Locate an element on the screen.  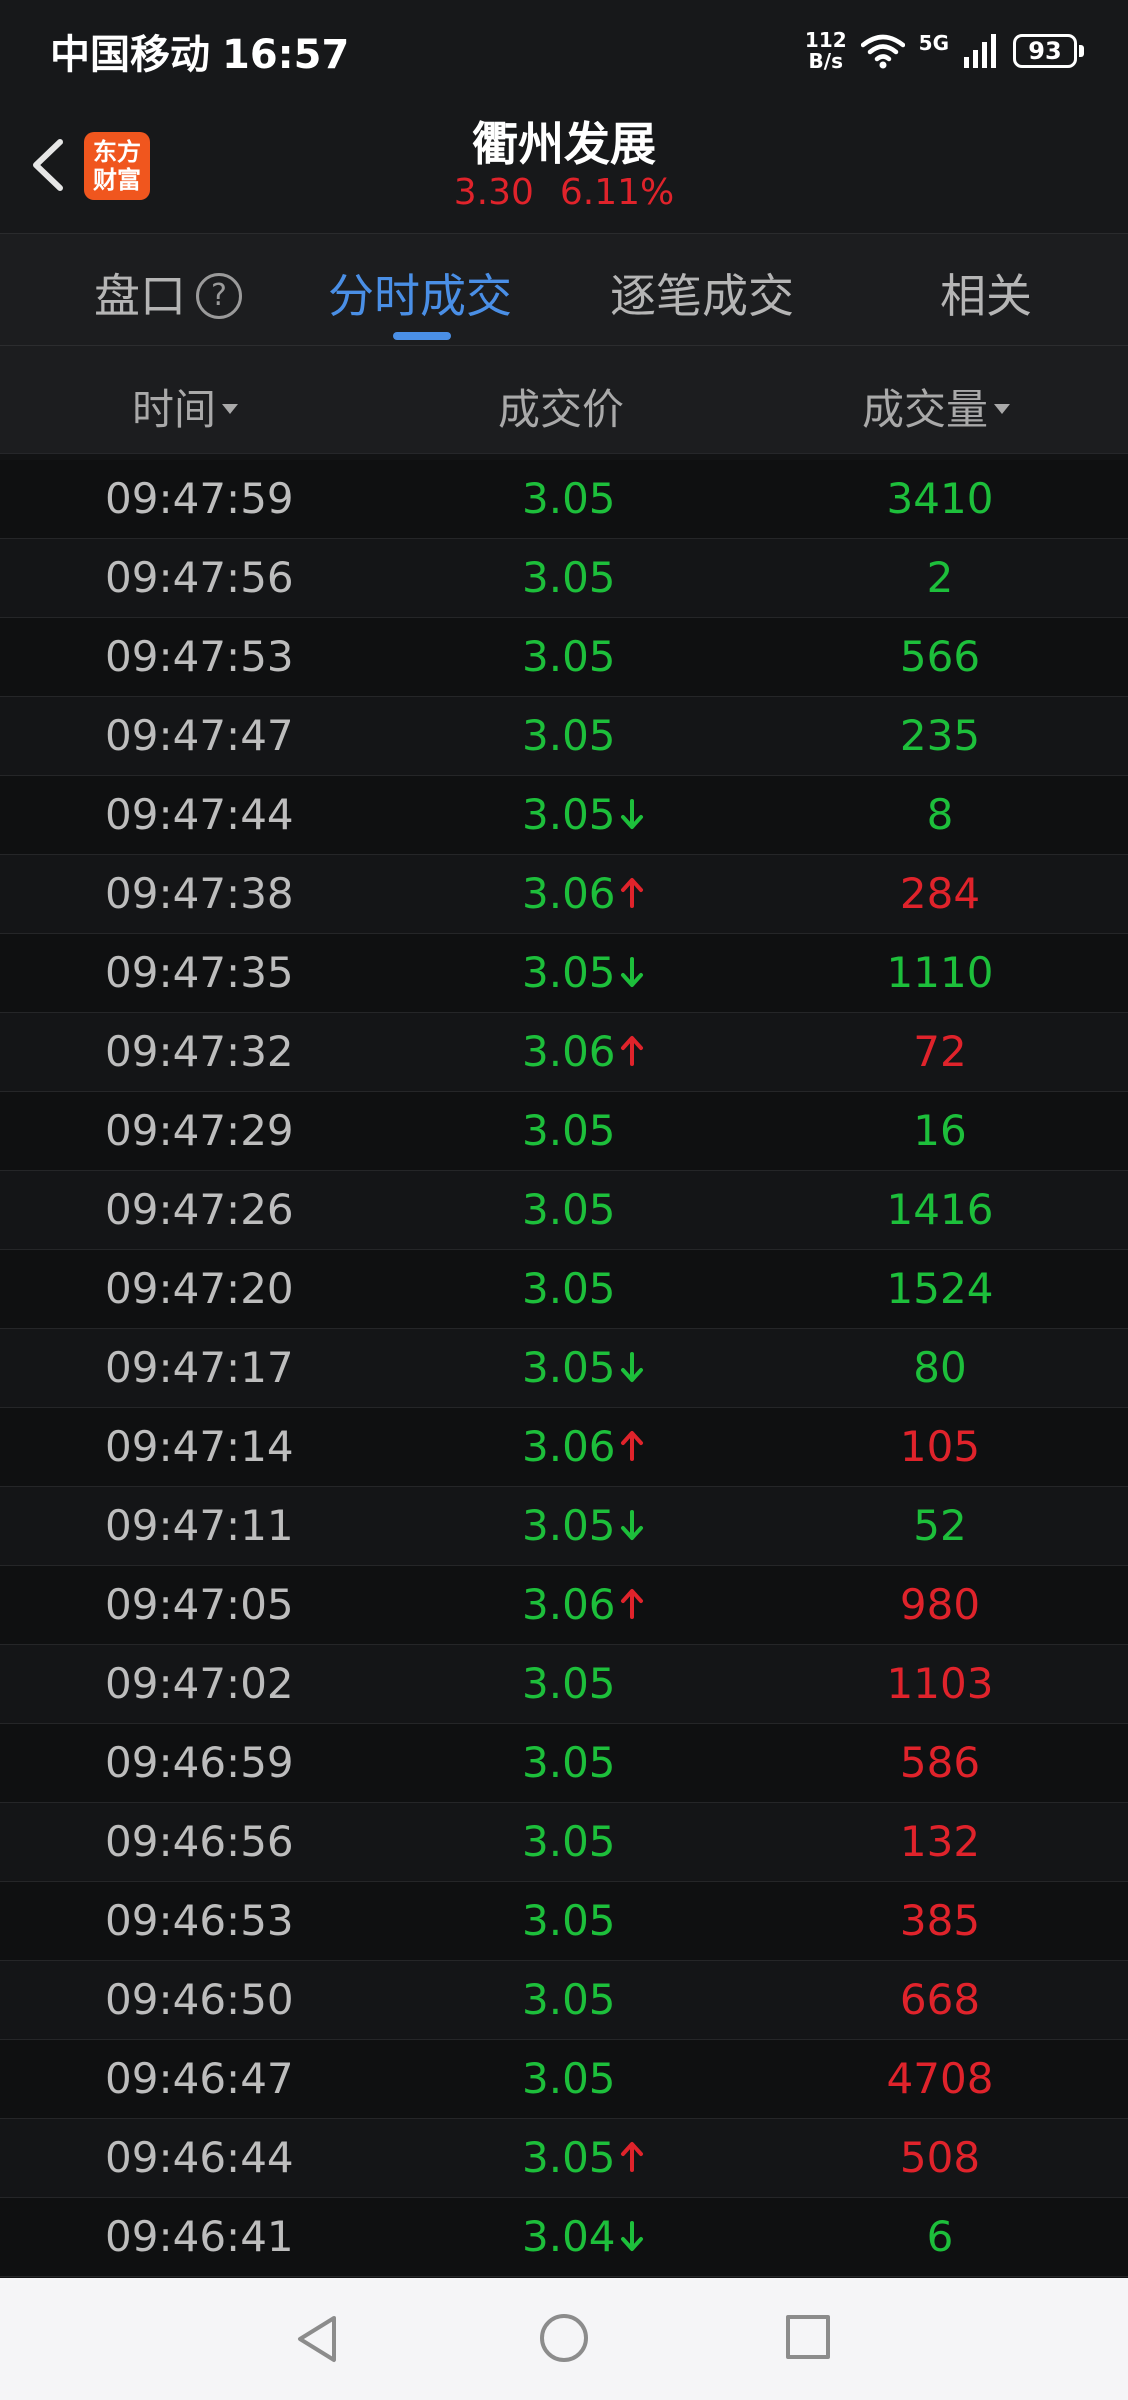
tab-minute-trades: 分时成交 is located at coordinates (420, 293).